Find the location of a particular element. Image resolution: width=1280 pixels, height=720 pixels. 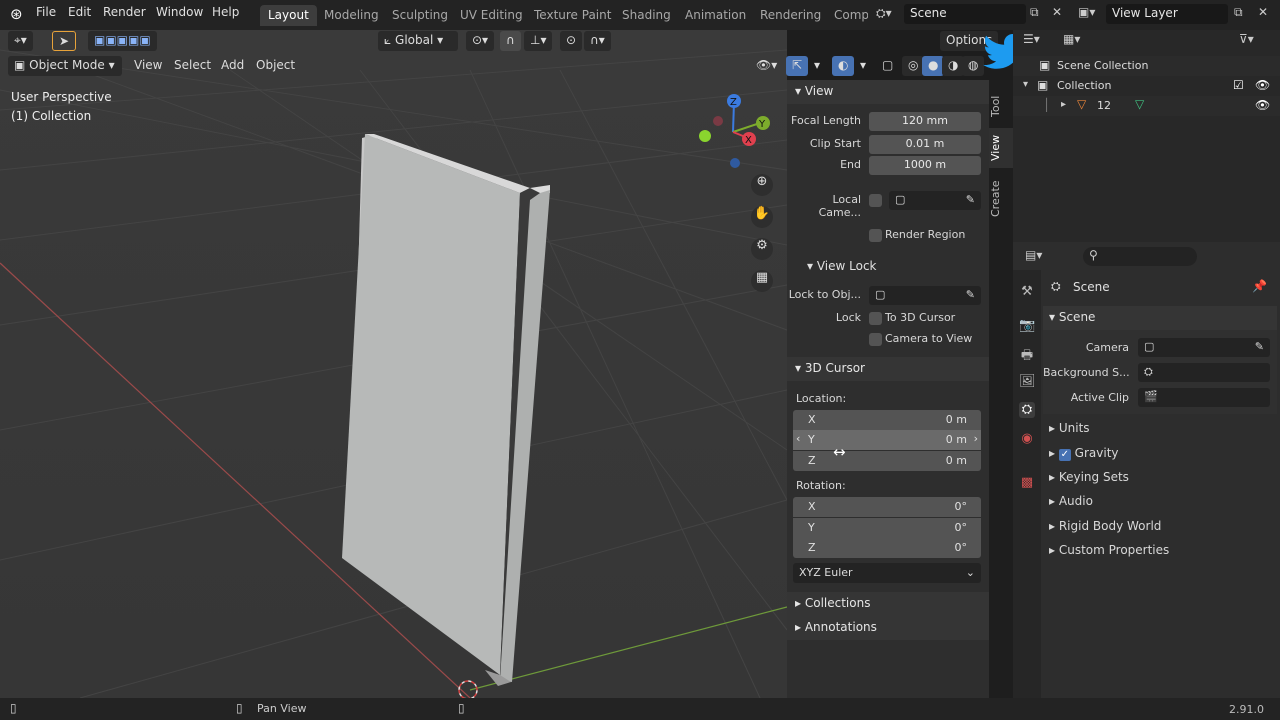

focal-length-field: 120 mm is located at coordinates (925, 121).